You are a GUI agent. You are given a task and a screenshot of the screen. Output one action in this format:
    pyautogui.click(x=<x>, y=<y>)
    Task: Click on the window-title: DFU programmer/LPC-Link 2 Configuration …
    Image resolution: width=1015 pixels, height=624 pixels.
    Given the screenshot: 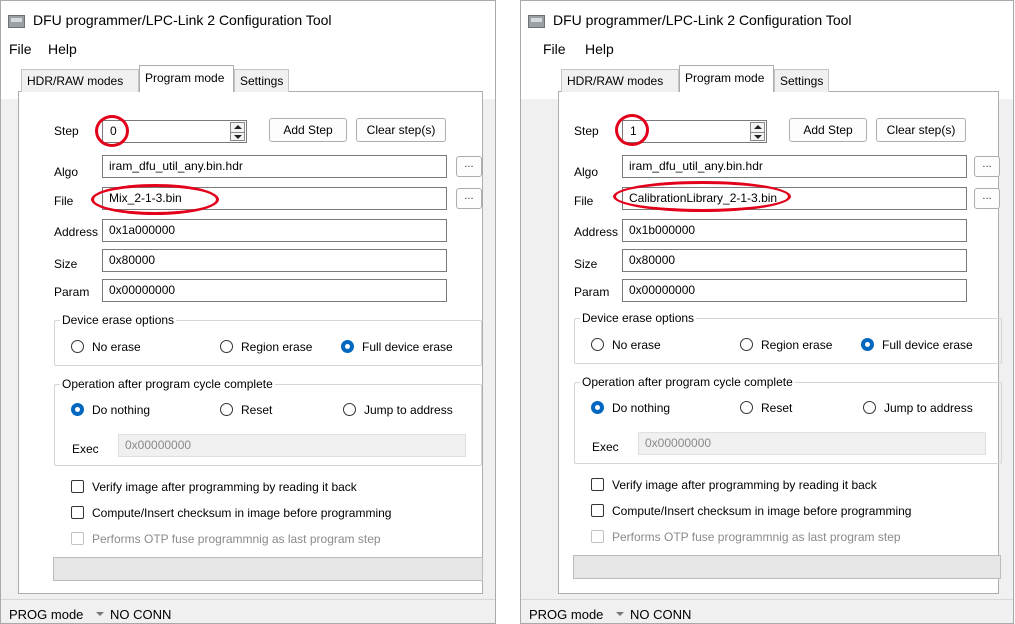 What is the action you would take?
    pyautogui.click(x=182, y=20)
    